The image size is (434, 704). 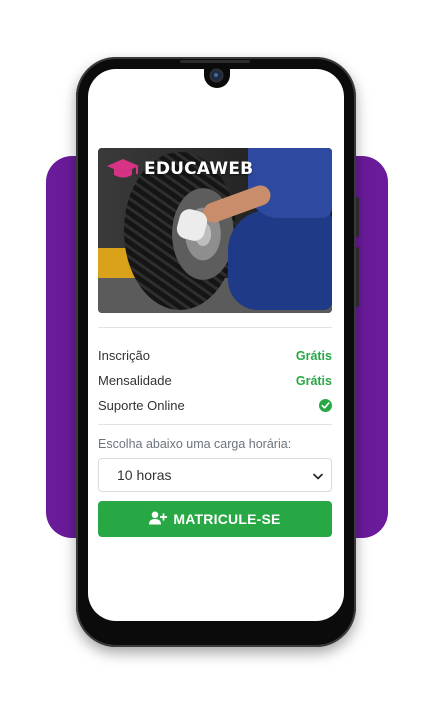 What do you see at coordinates (215, 230) in the screenshot?
I see `course-banner: EDUCAWEB` at bounding box center [215, 230].